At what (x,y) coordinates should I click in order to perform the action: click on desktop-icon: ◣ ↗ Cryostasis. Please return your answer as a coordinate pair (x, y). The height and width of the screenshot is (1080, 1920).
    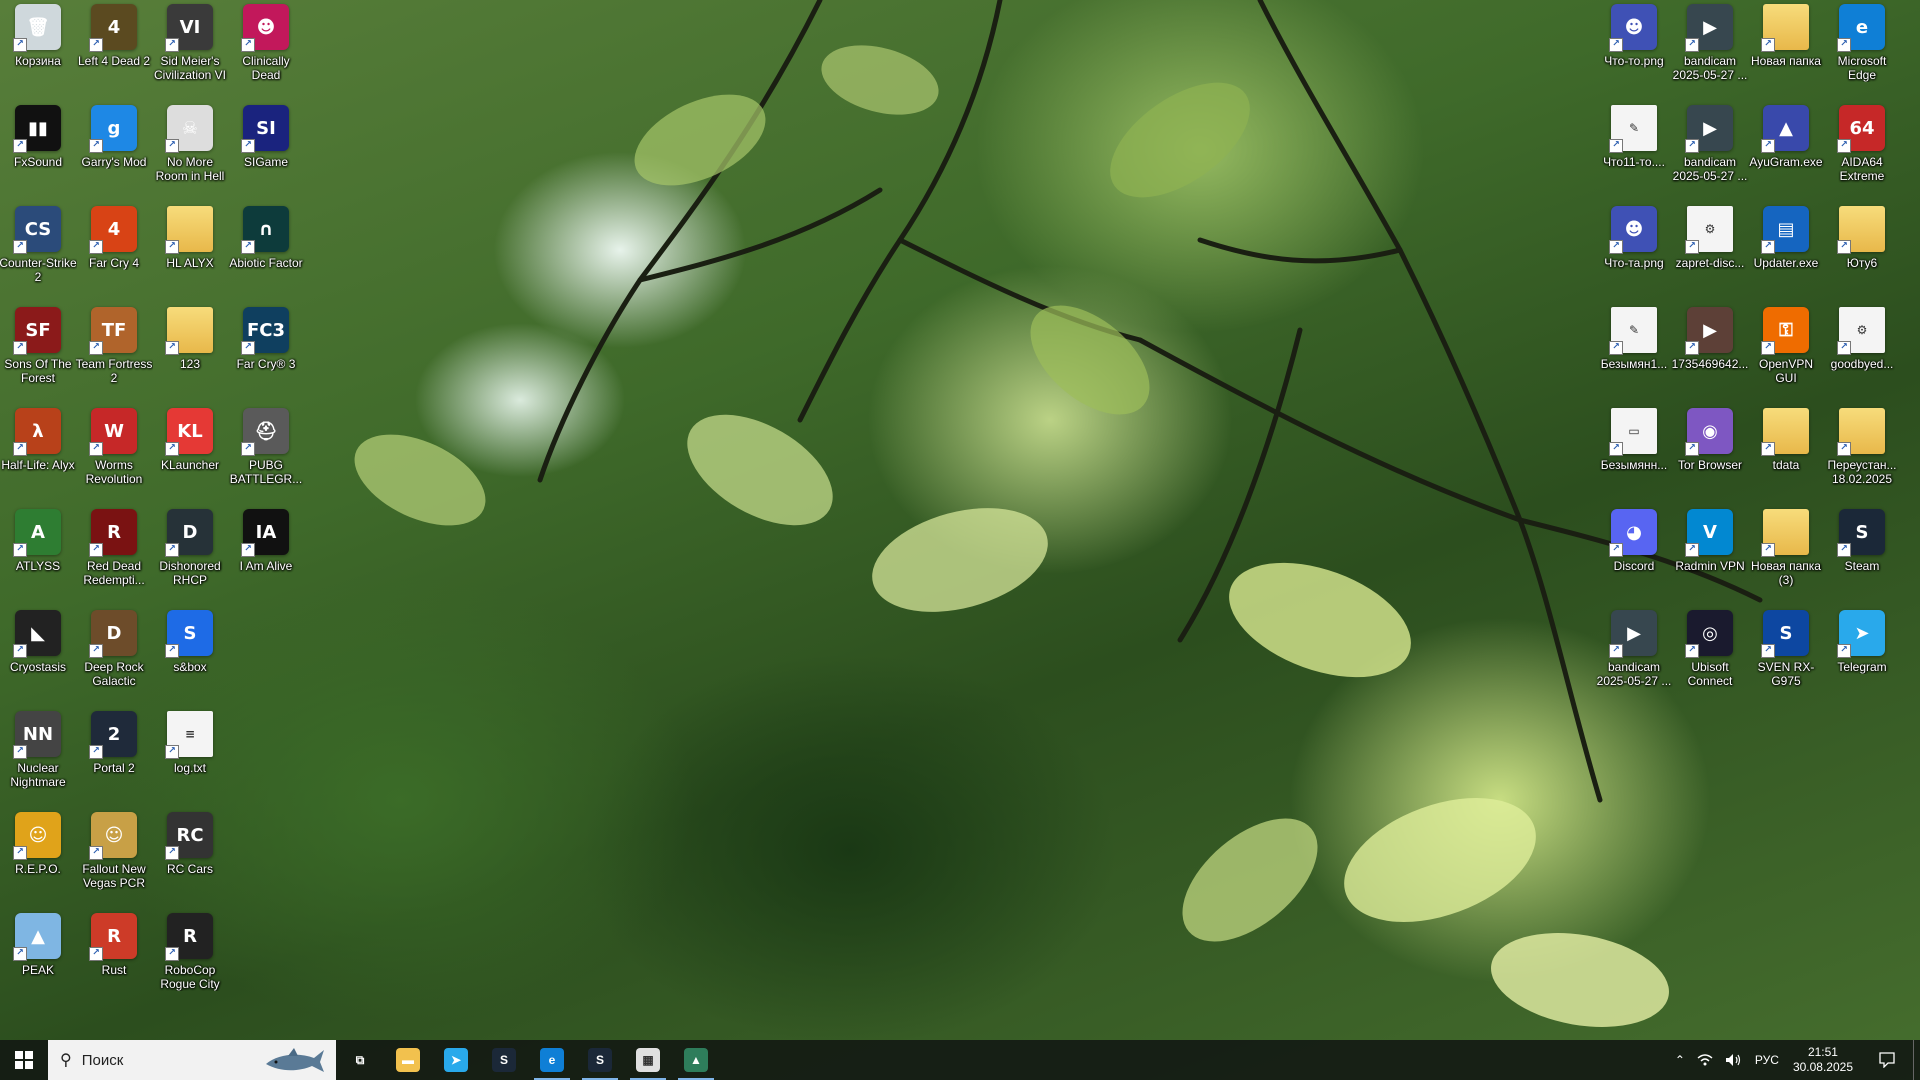
    Looking at the image, I should click on (38, 660).